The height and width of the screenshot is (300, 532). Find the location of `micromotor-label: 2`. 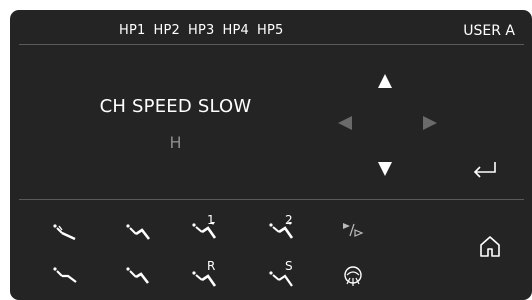

micromotor-label: 2 is located at coordinates (289, 220).